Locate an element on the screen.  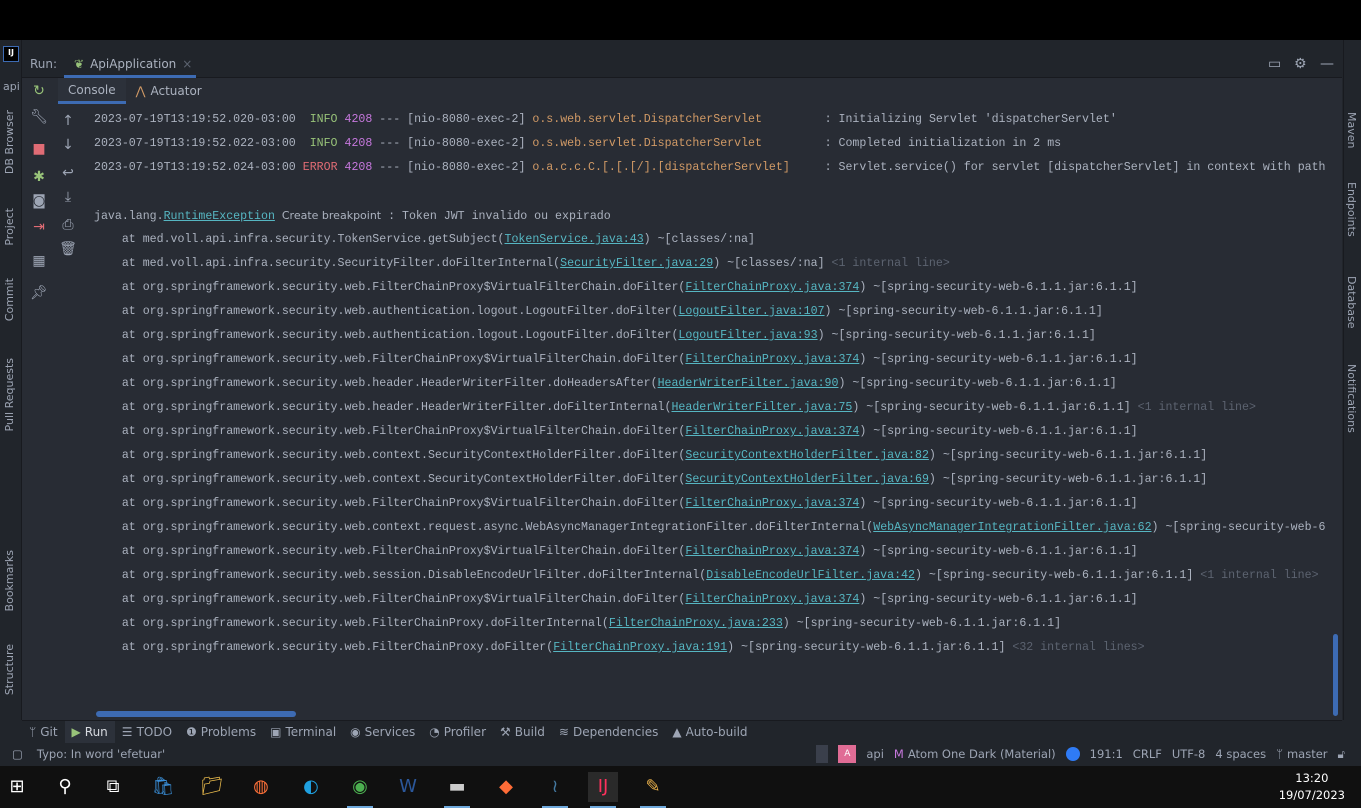
edge-icon: ◐ is located at coordinates (311, 787).